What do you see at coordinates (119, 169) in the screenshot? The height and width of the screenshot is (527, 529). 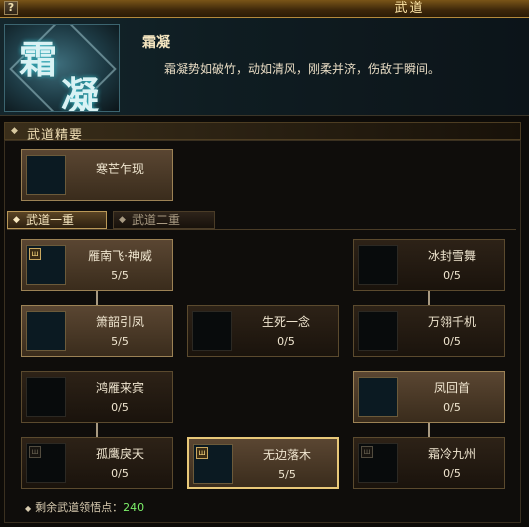 I see `skill-name: 寒芒乍现` at bounding box center [119, 169].